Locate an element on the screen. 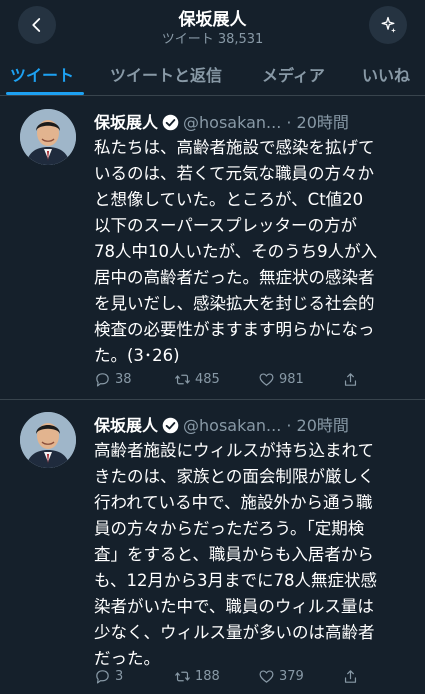 The image size is (425, 694). tweet-text-line: を見いだし、感染拡大を封じる社会的 is located at coordinates (234, 303).